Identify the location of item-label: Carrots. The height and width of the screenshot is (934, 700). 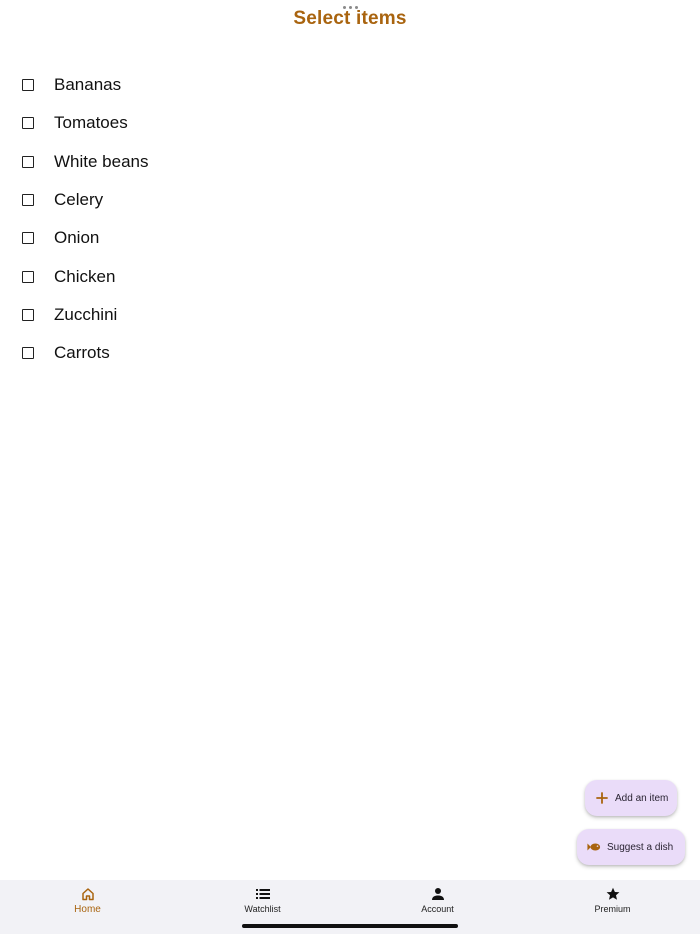
(82, 353).